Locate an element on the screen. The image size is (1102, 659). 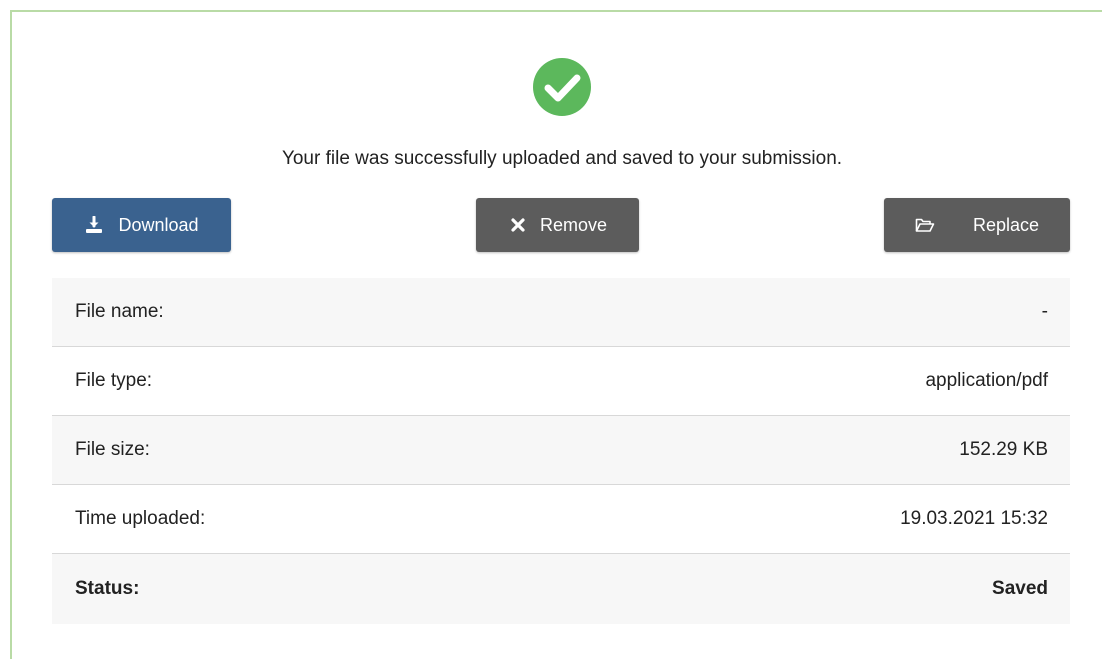
remove-button: Remove is located at coordinates (557, 225).